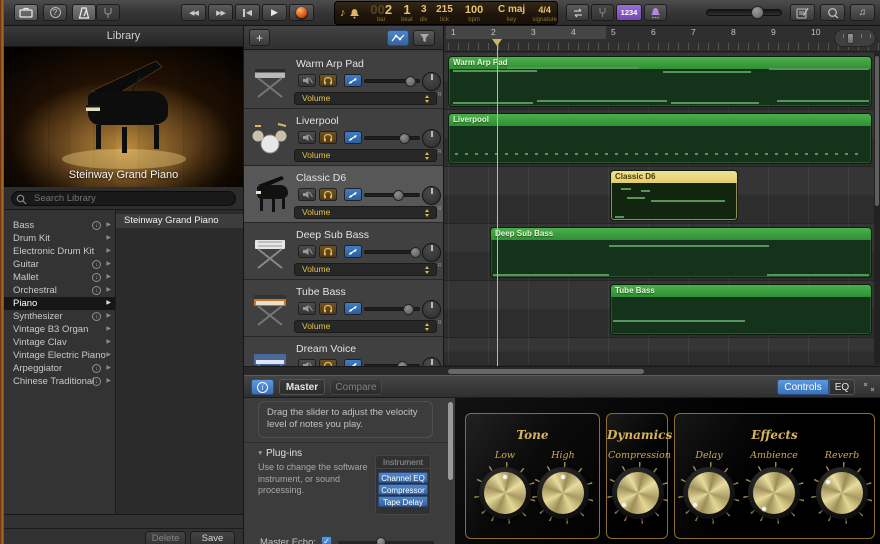 Image resolution: width=880 pixels, height=544 pixels. I want to click on forward-button: ▶▶, so click(220, 12).